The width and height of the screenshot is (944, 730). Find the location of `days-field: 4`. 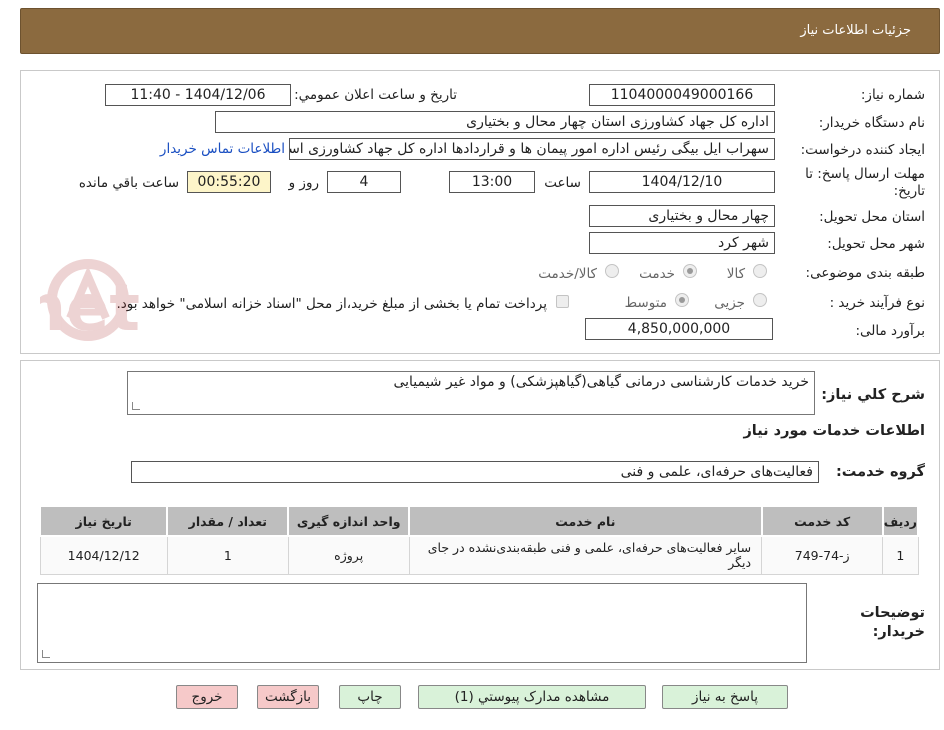

days-field: 4 is located at coordinates (364, 182).